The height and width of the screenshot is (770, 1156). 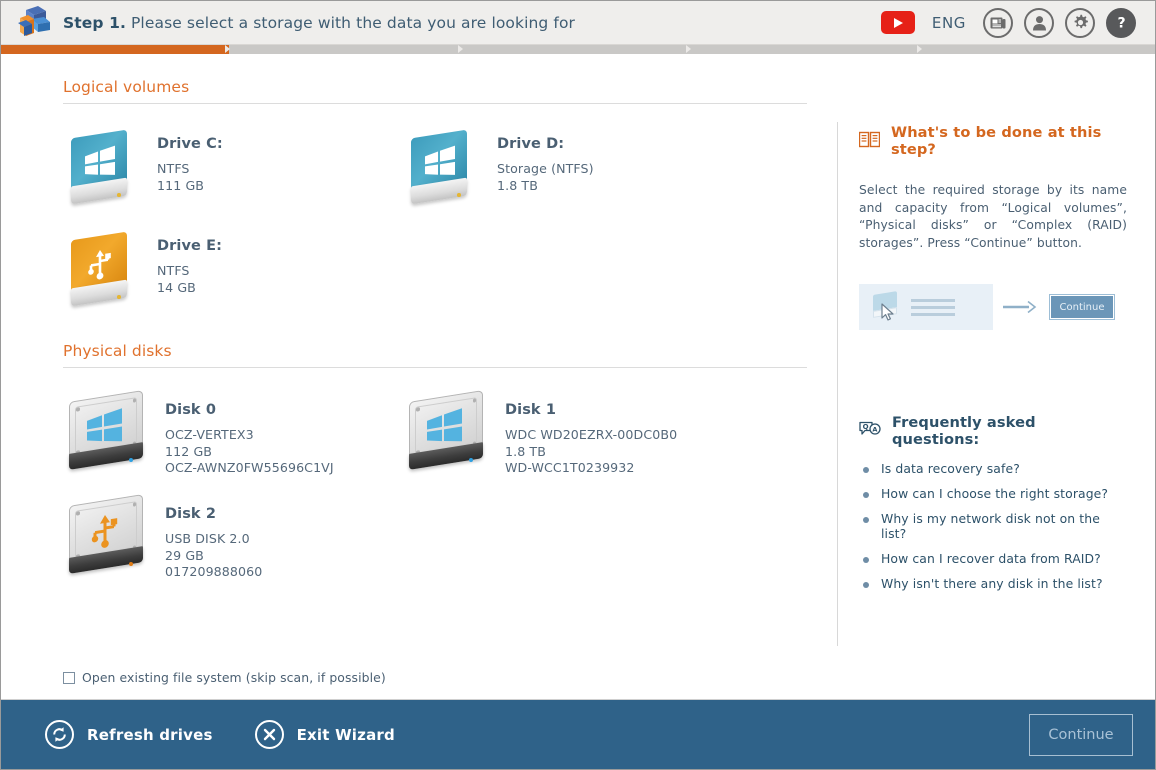 I want to click on help-icon: ?, so click(x=1121, y=22).